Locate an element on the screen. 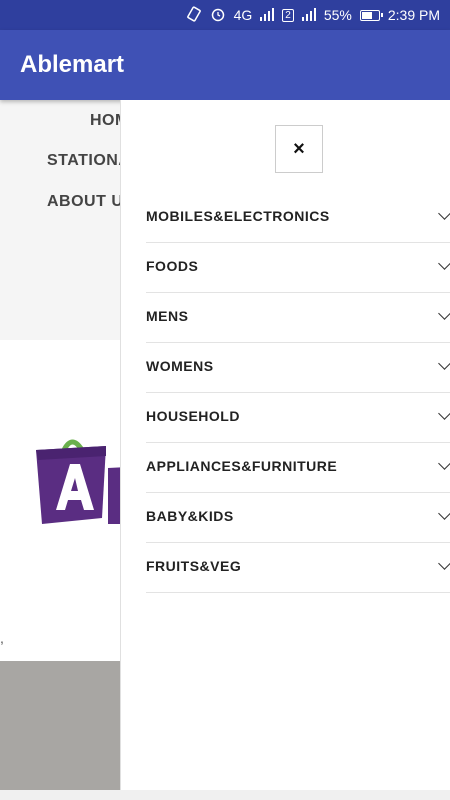 This screenshot has height=800, width=450. category-label: MENS is located at coordinates (167, 316).